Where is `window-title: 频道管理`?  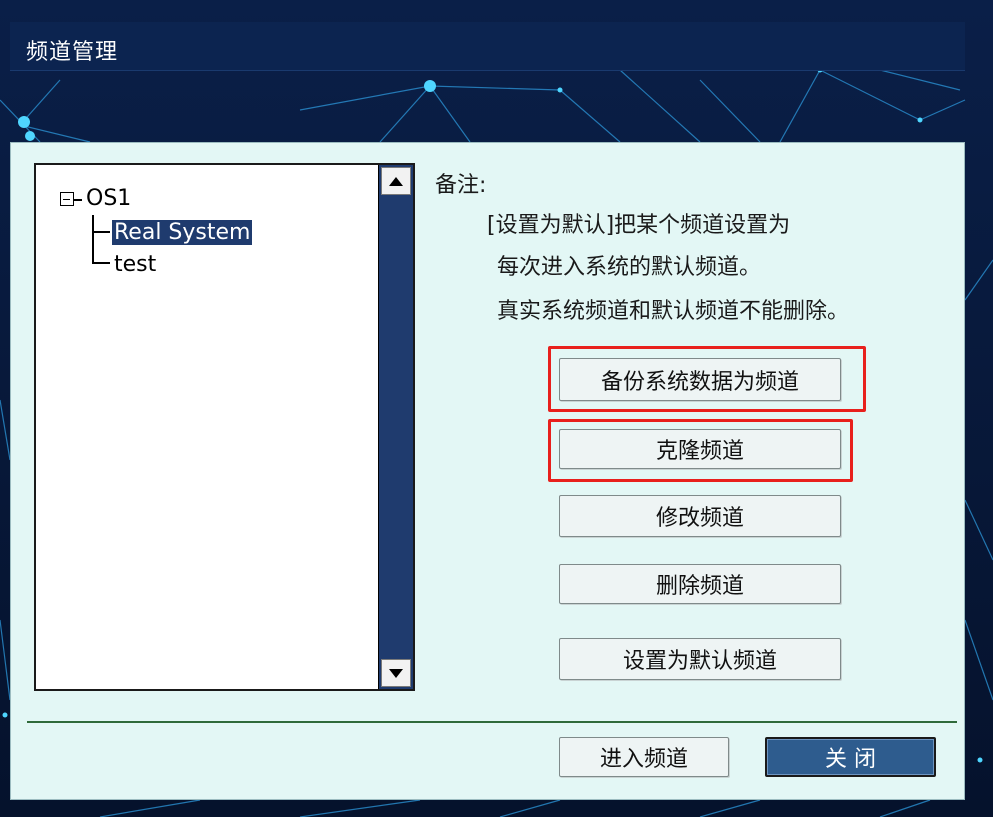
window-title: 频道管理 is located at coordinates (72, 52).